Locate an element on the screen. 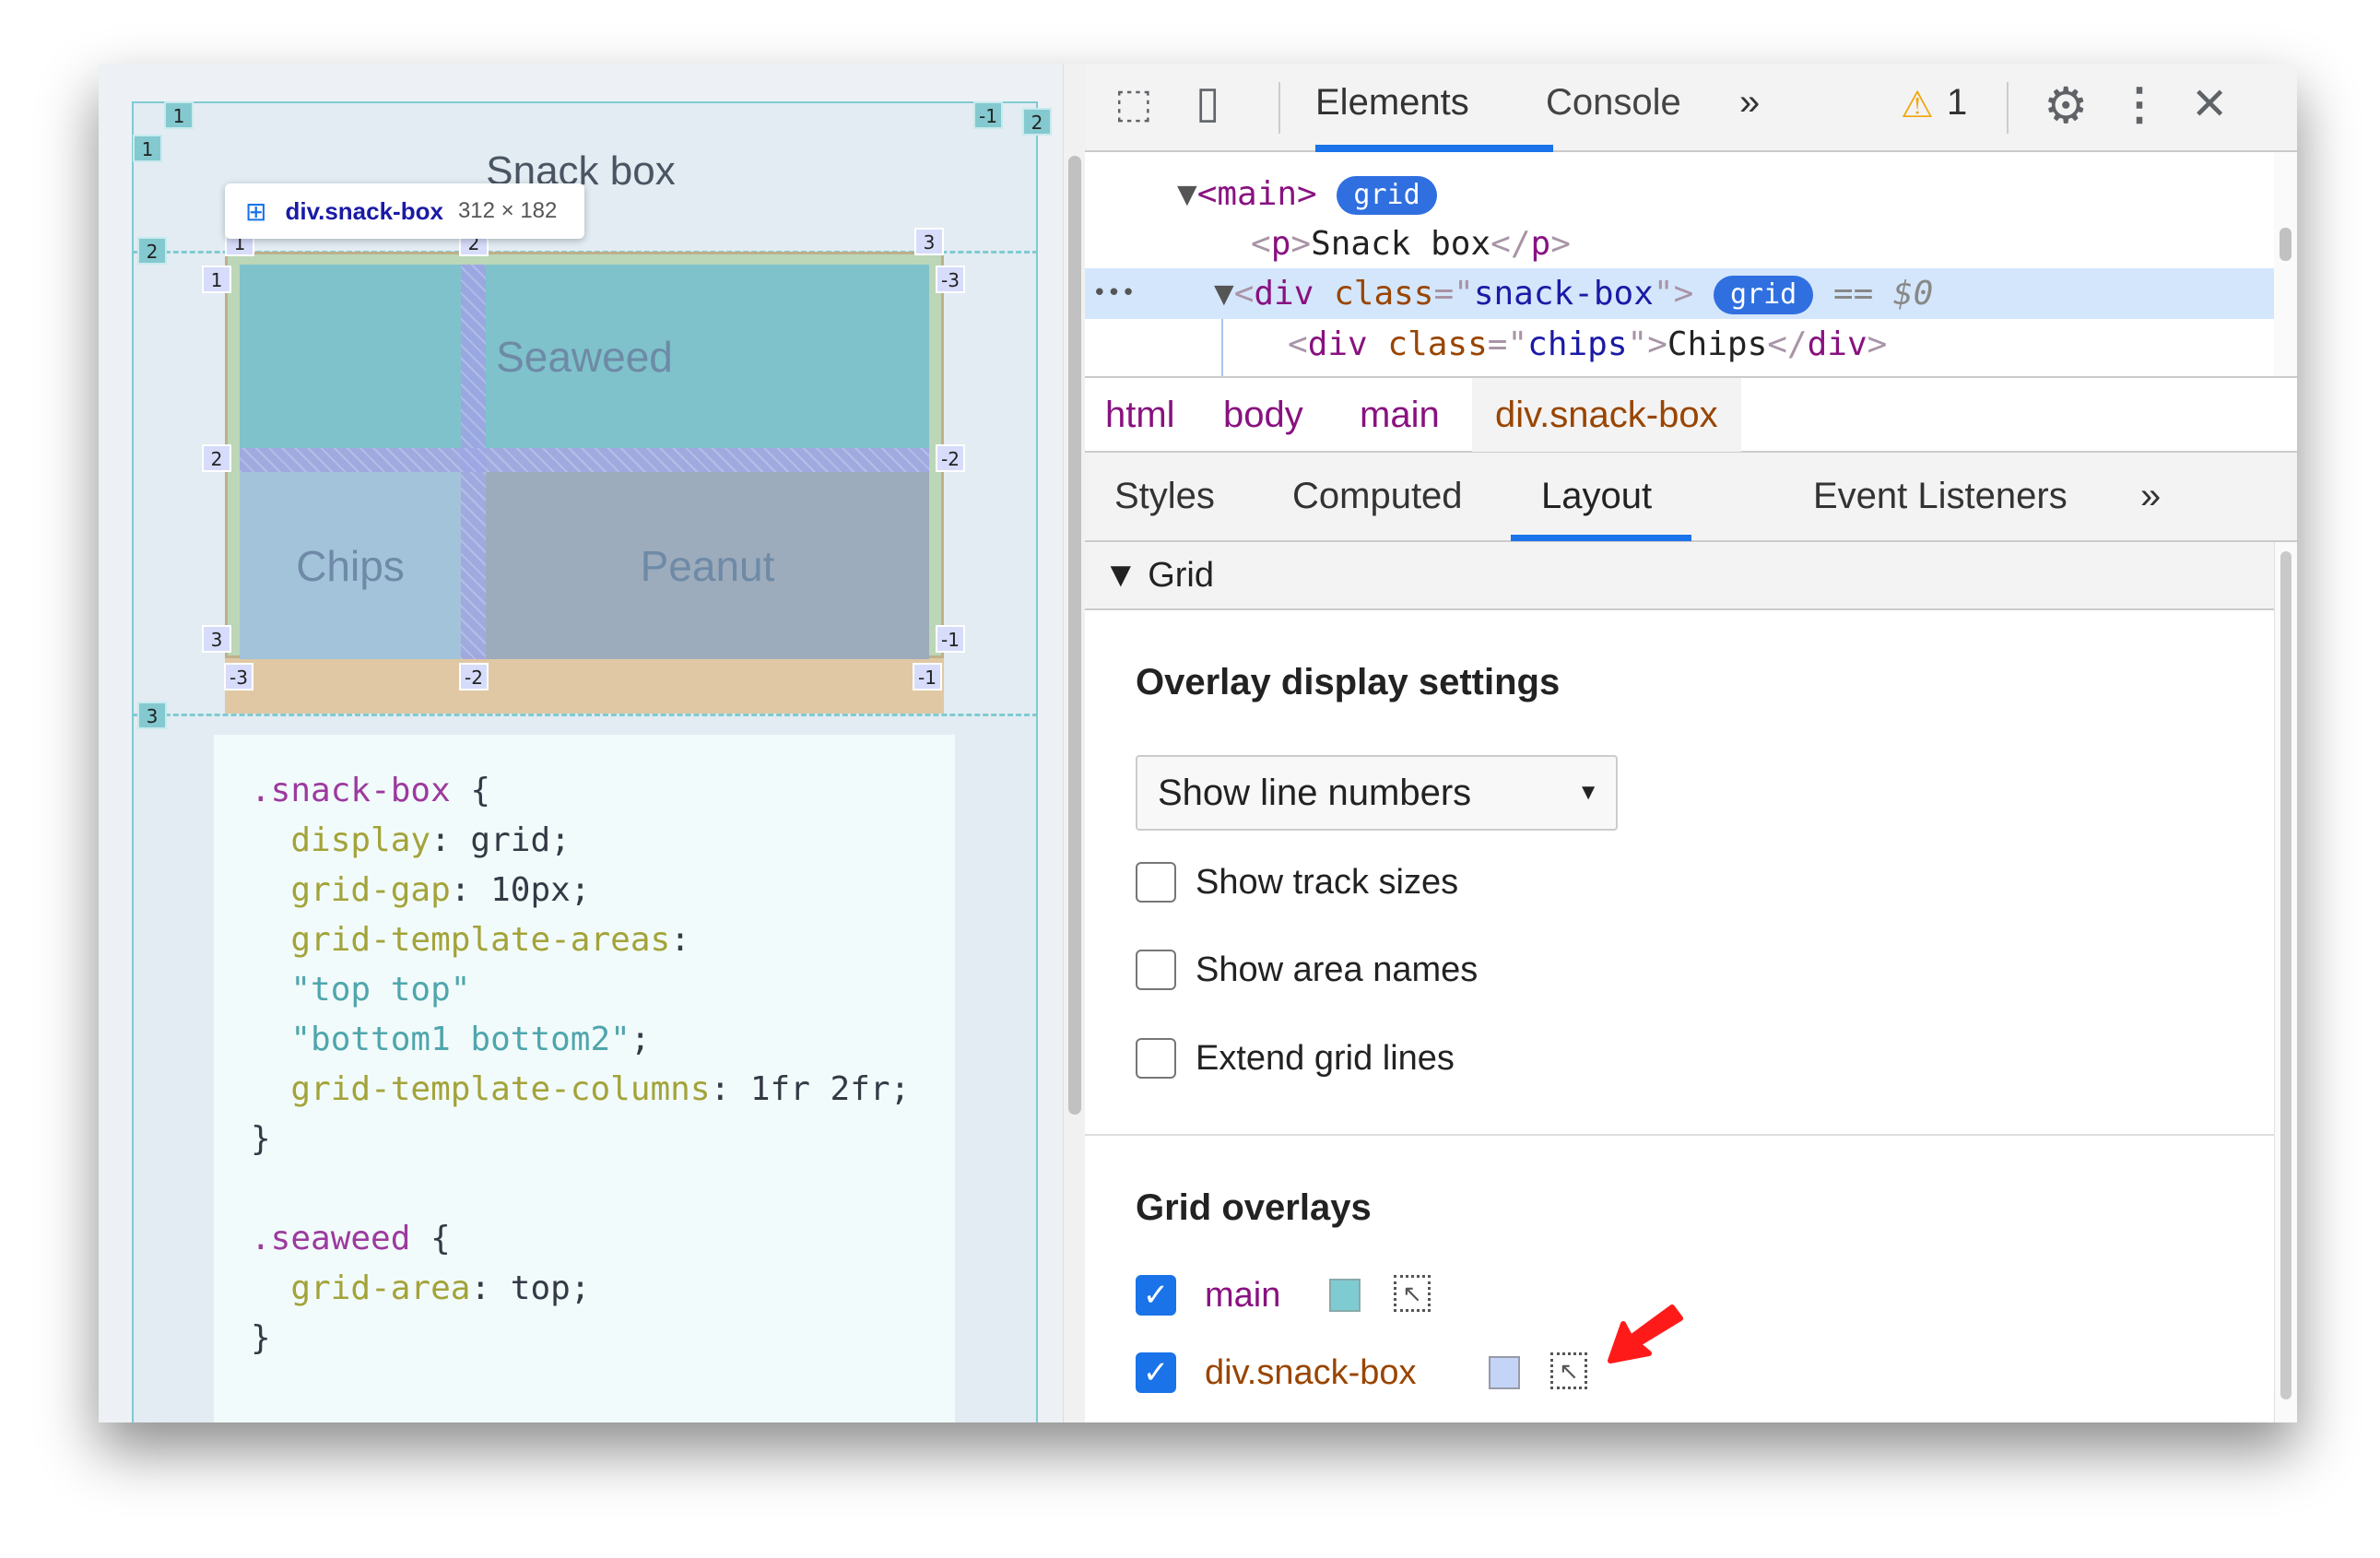 This screenshot has height=1558, width=2380. breadcrumb-main: main is located at coordinates (1400, 415).